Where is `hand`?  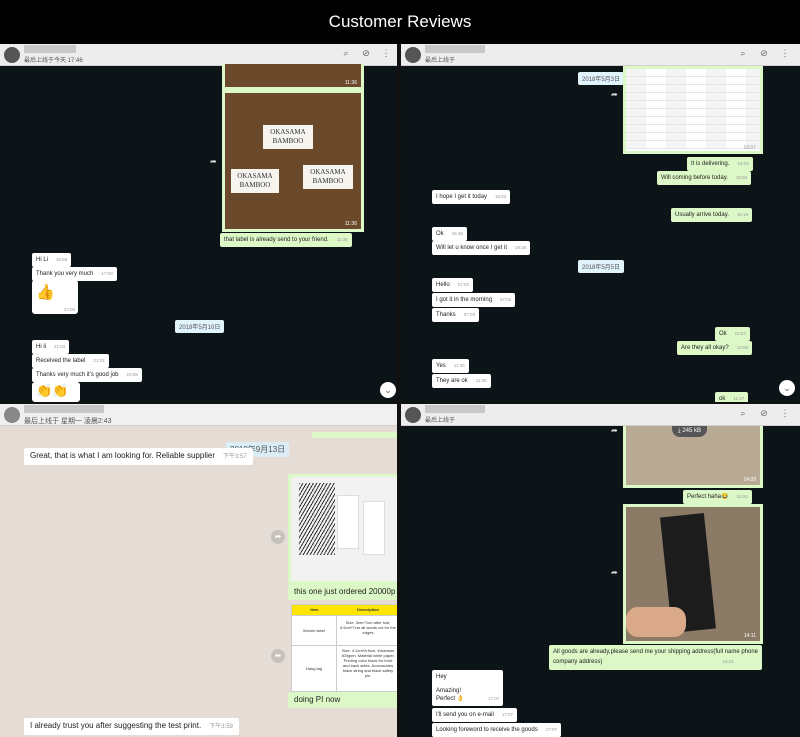 hand is located at coordinates (656, 622).